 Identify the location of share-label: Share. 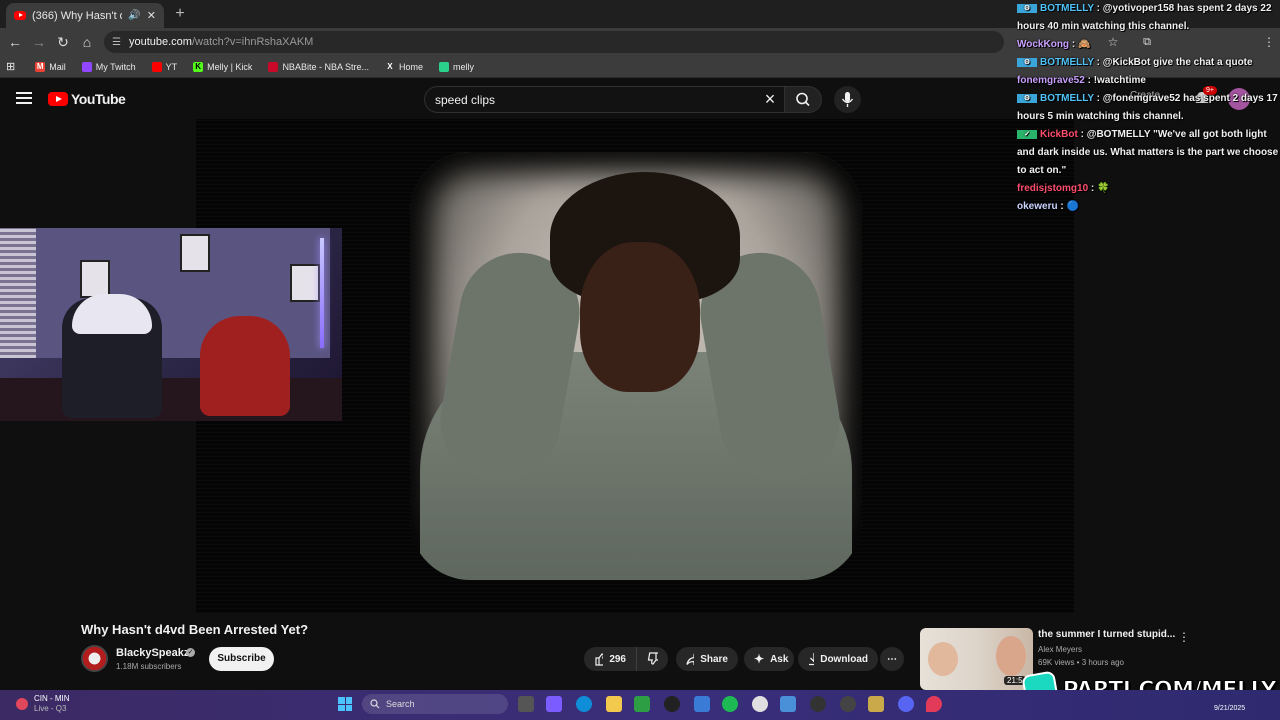
(714, 659).